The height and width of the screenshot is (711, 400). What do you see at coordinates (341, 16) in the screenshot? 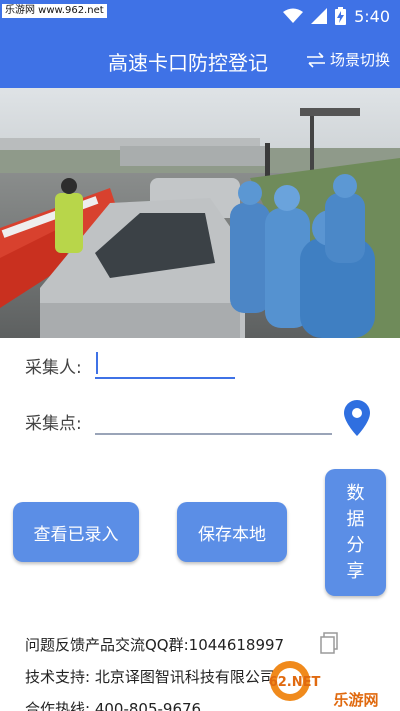
I see `battery-charging-icon` at bounding box center [341, 16].